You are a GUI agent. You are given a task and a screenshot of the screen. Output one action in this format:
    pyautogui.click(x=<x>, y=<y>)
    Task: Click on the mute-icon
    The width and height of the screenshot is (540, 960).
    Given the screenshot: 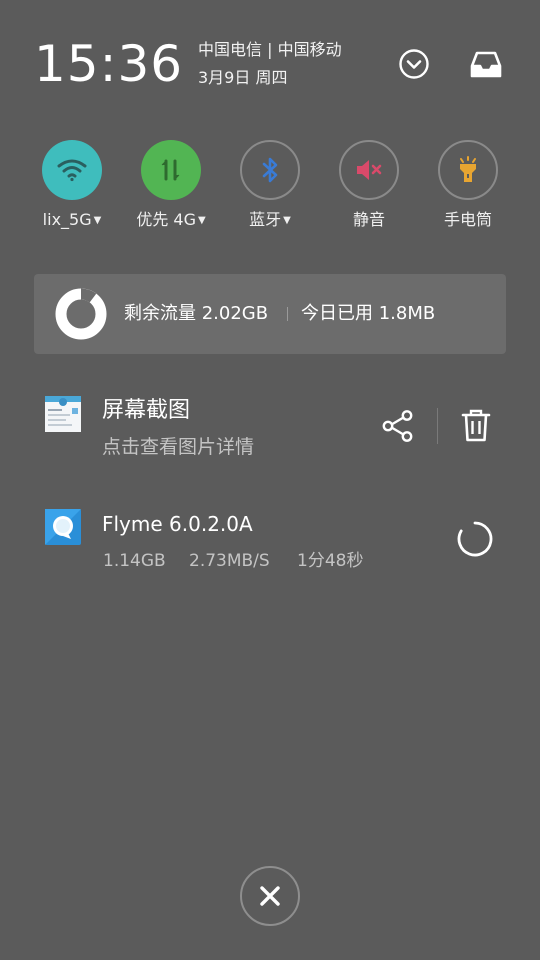 What is the action you would take?
    pyautogui.click(x=369, y=170)
    